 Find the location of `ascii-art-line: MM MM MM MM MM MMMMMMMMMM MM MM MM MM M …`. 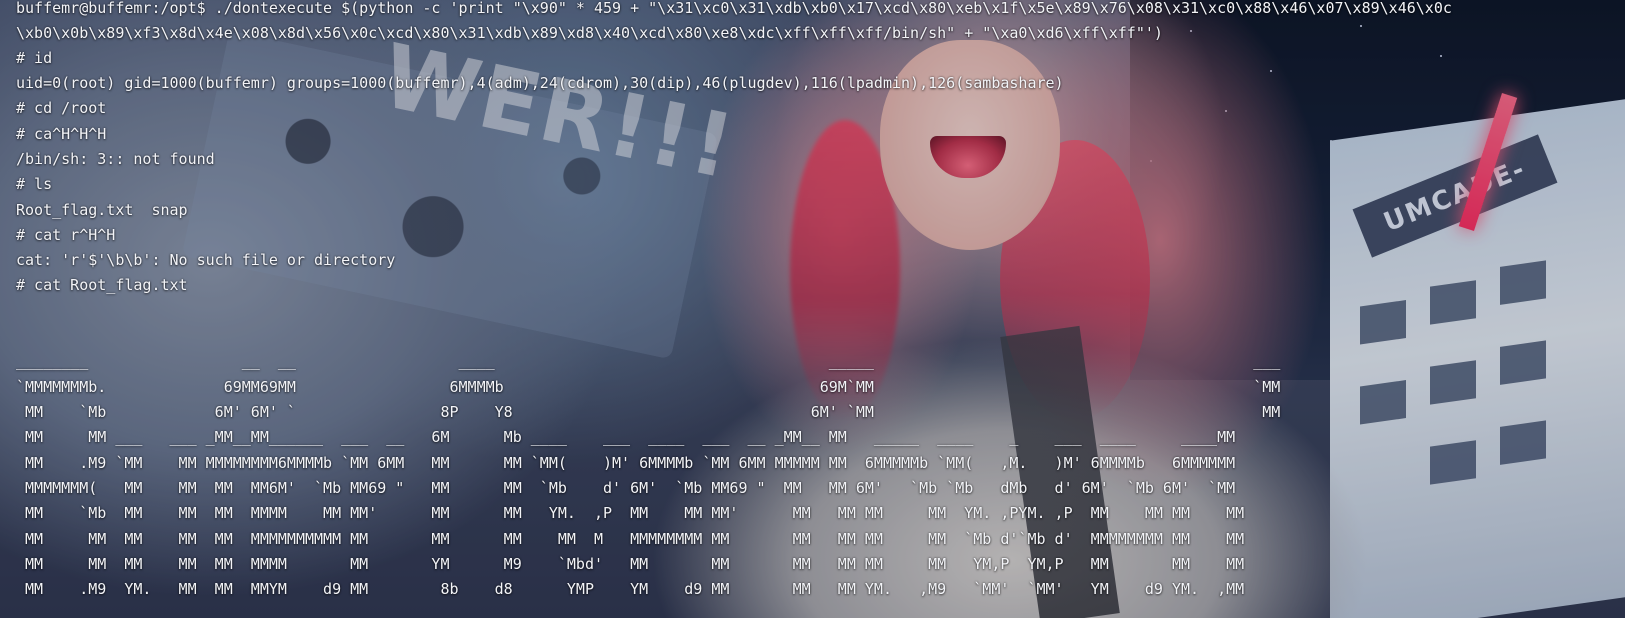

ascii-art-line: MM MM MM MM MM MMMMMMMMMM MM MM MM MM M … is located at coordinates (630, 539).